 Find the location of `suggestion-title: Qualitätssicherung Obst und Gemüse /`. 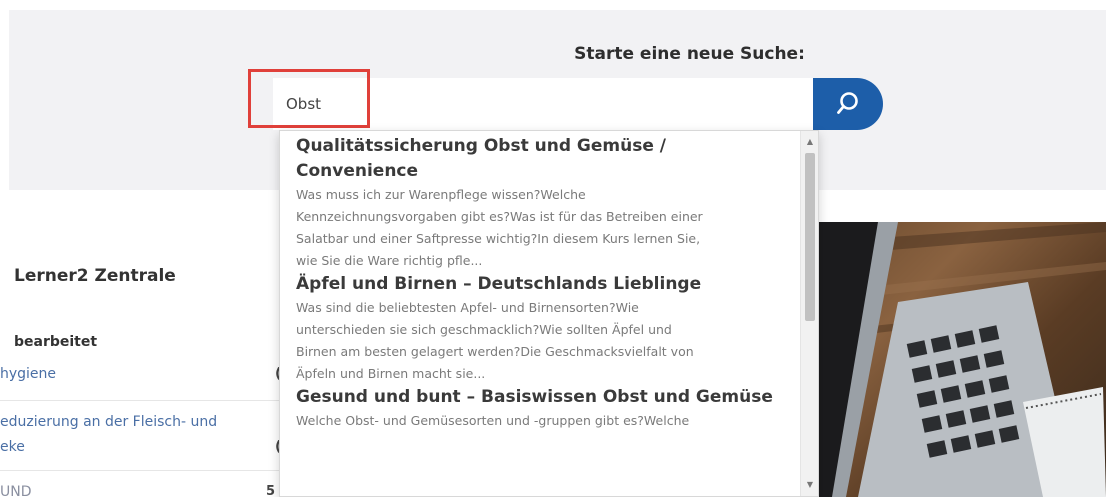

suggestion-title: Qualitätssicherung Obst und Gemüse / is located at coordinates (481, 146).